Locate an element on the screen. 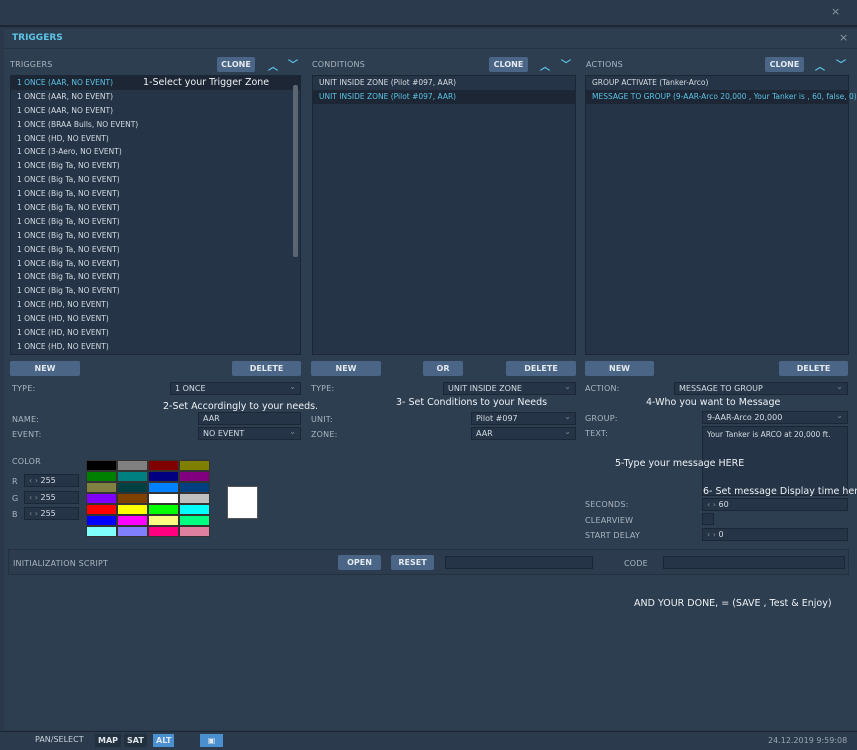 Image resolution: width=857 pixels, height=750 pixels. color-preview is located at coordinates (242, 502).